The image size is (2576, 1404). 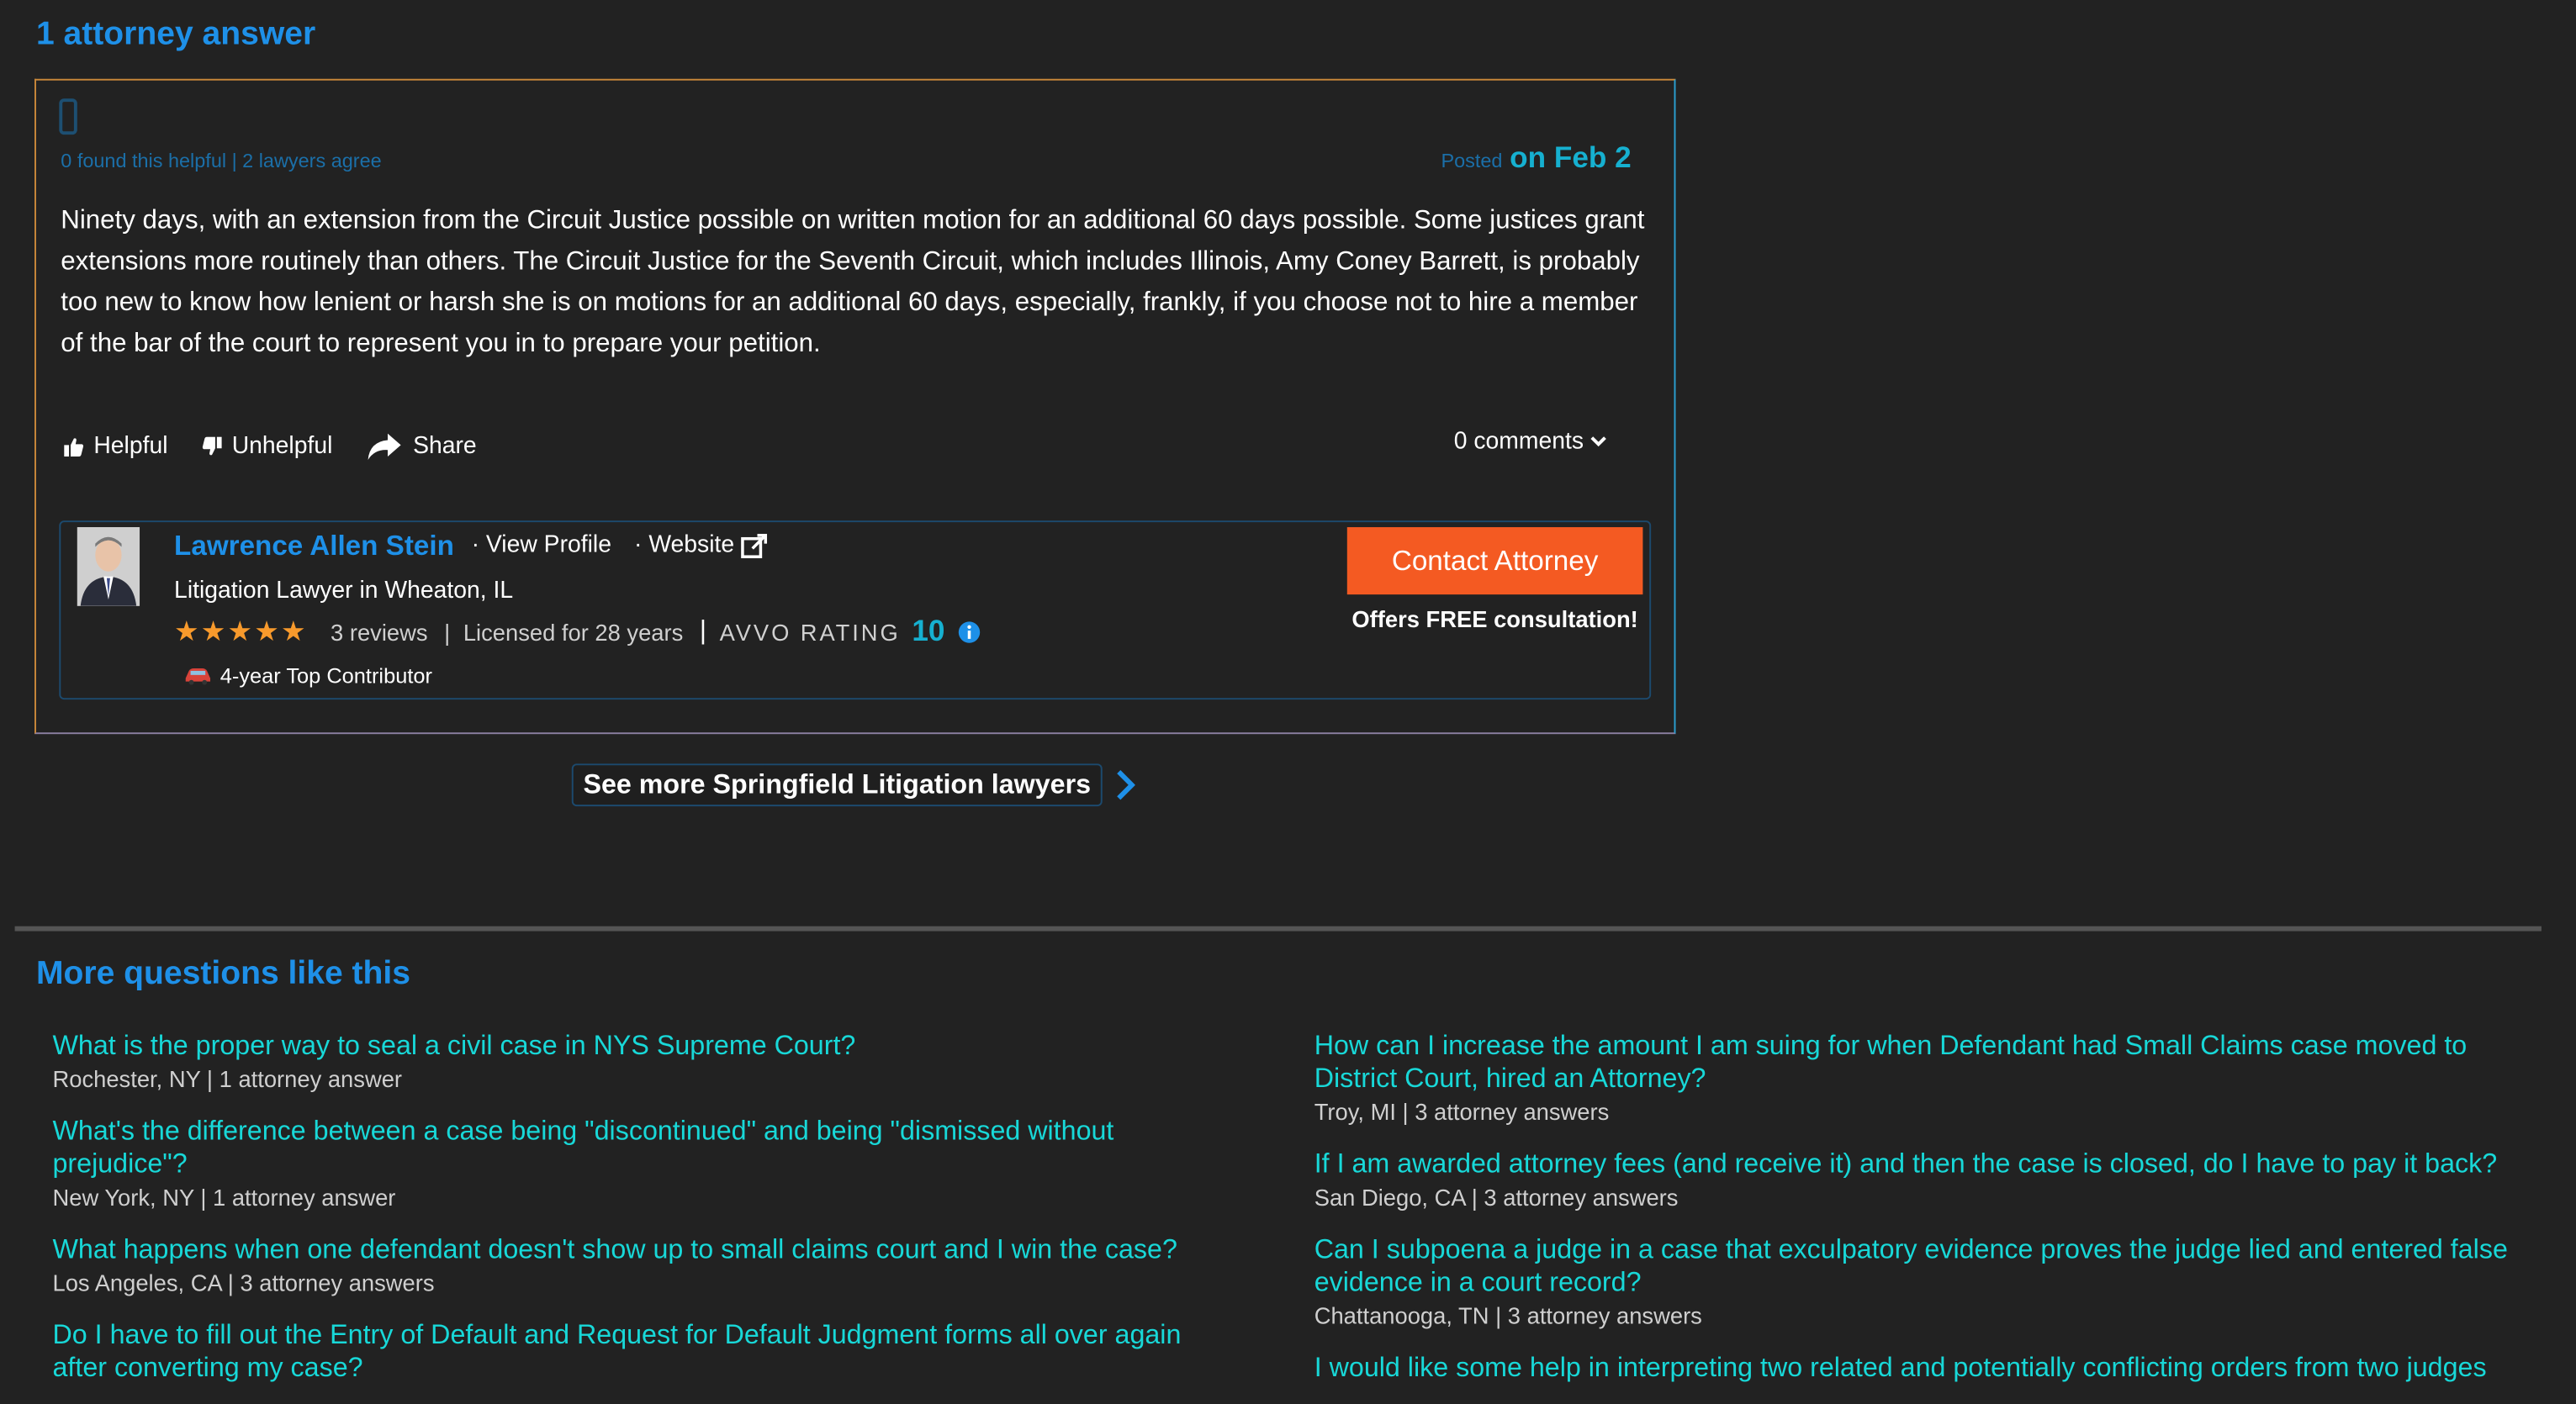 What do you see at coordinates (221, 161) in the screenshot?
I see `helpful-count: 0 found this helpful | 2 lawyers agree` at bounding box center [221, 161].